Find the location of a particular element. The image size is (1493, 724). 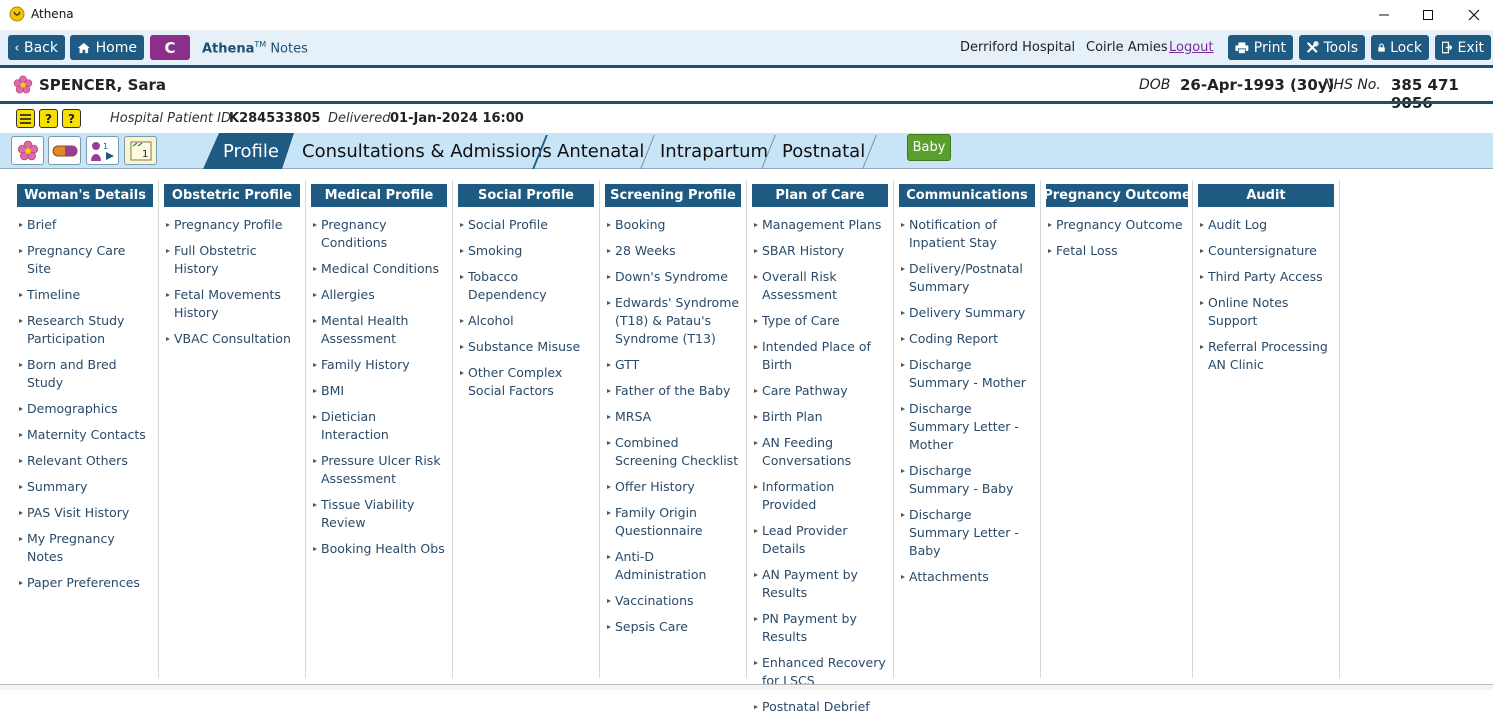

menu-item-link: Anti-D Administration is located at coordinates (673, 566).